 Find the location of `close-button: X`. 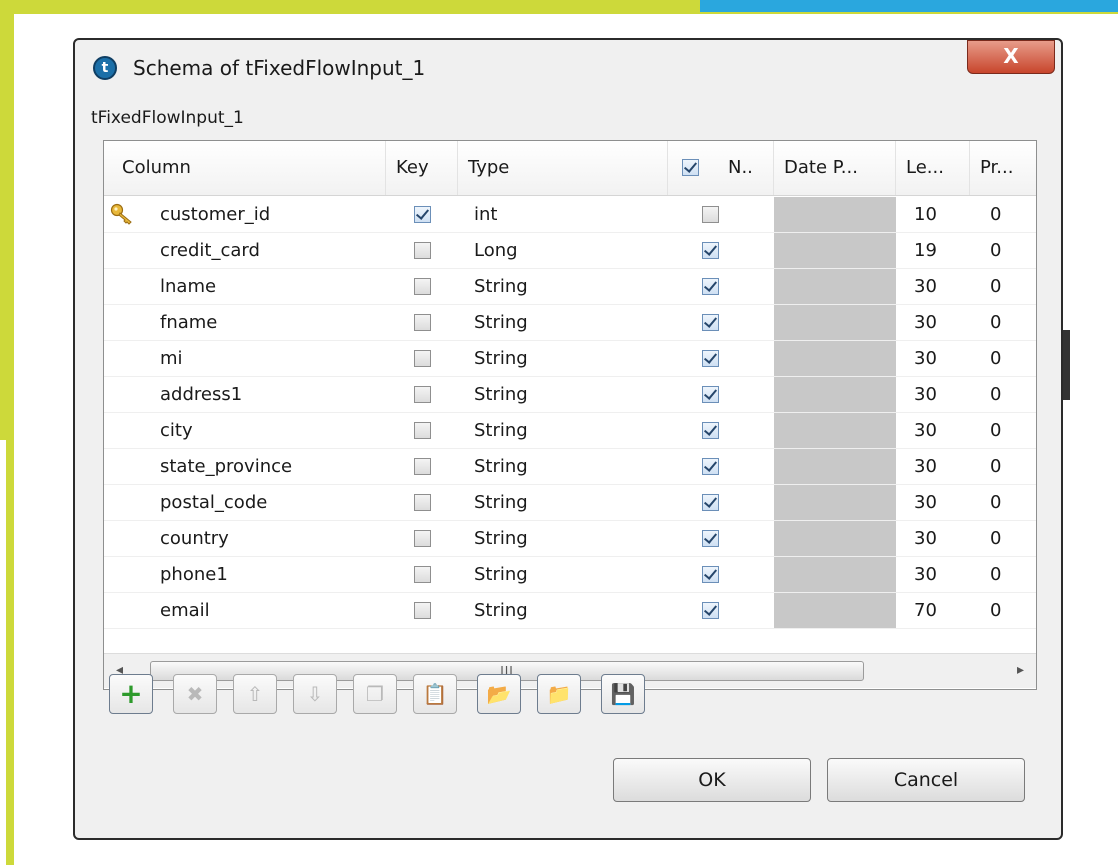

close-button: X is located at coordinates (1011, 57).